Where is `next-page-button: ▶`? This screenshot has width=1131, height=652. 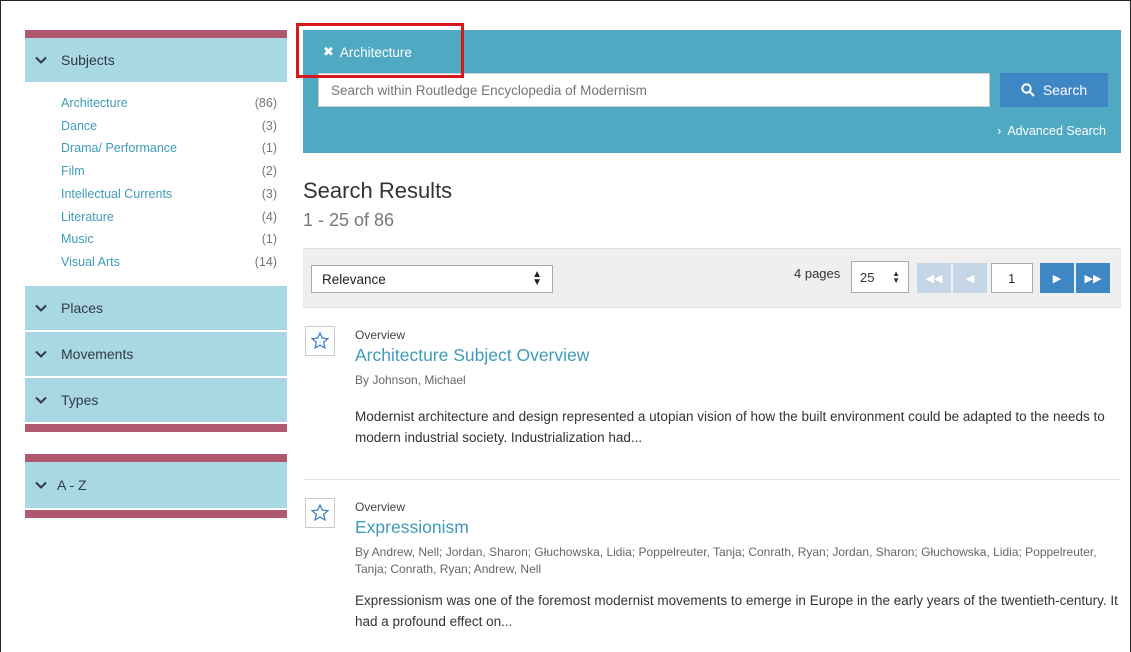 next-page-button: ▶ is located at coordinates (1057, 278).